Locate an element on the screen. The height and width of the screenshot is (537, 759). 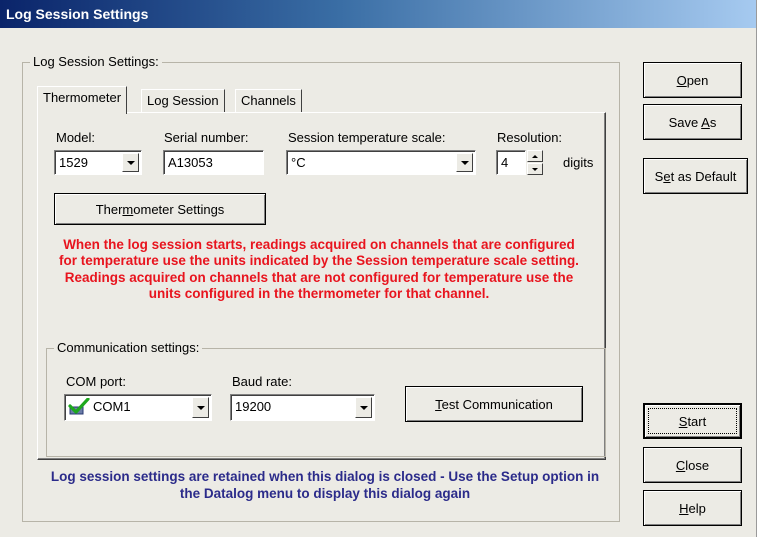
help-button: Help is located at coordinates (692, 508).